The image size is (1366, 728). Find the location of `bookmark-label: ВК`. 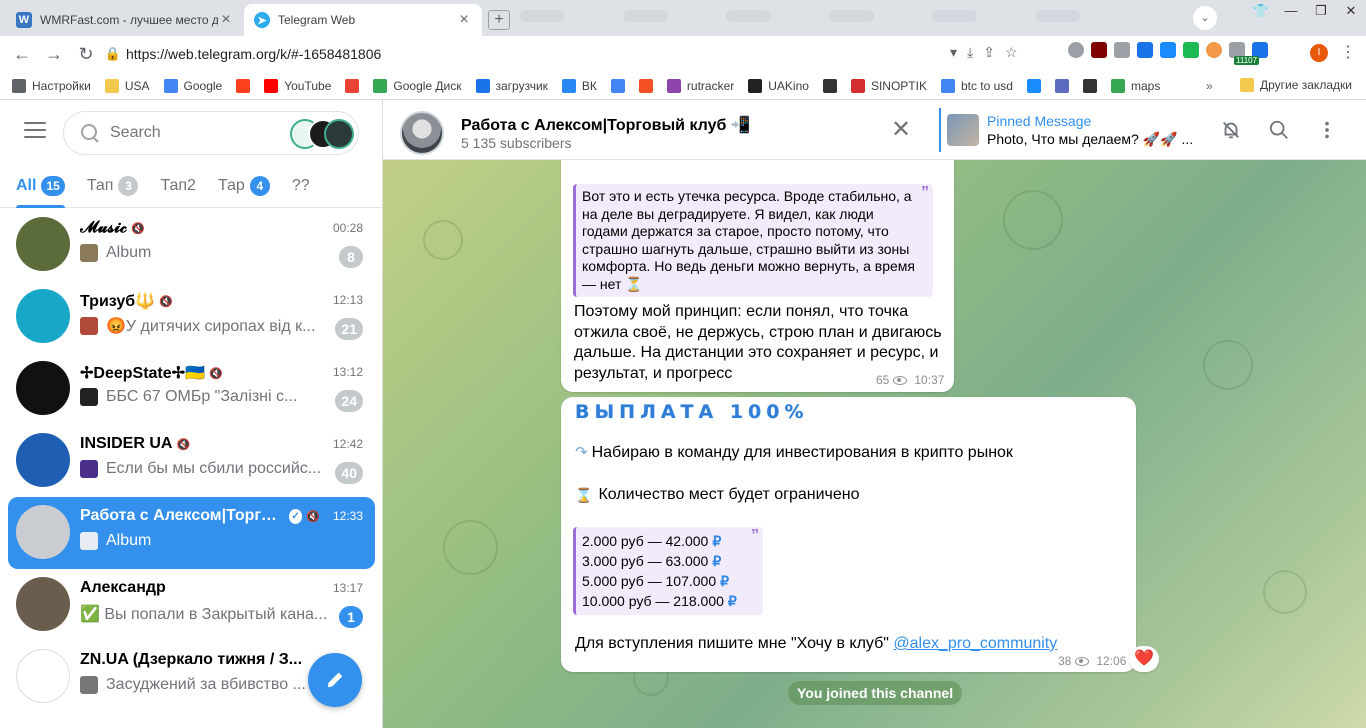

bookmark-label: ВК is located at coordinates (589, 85).